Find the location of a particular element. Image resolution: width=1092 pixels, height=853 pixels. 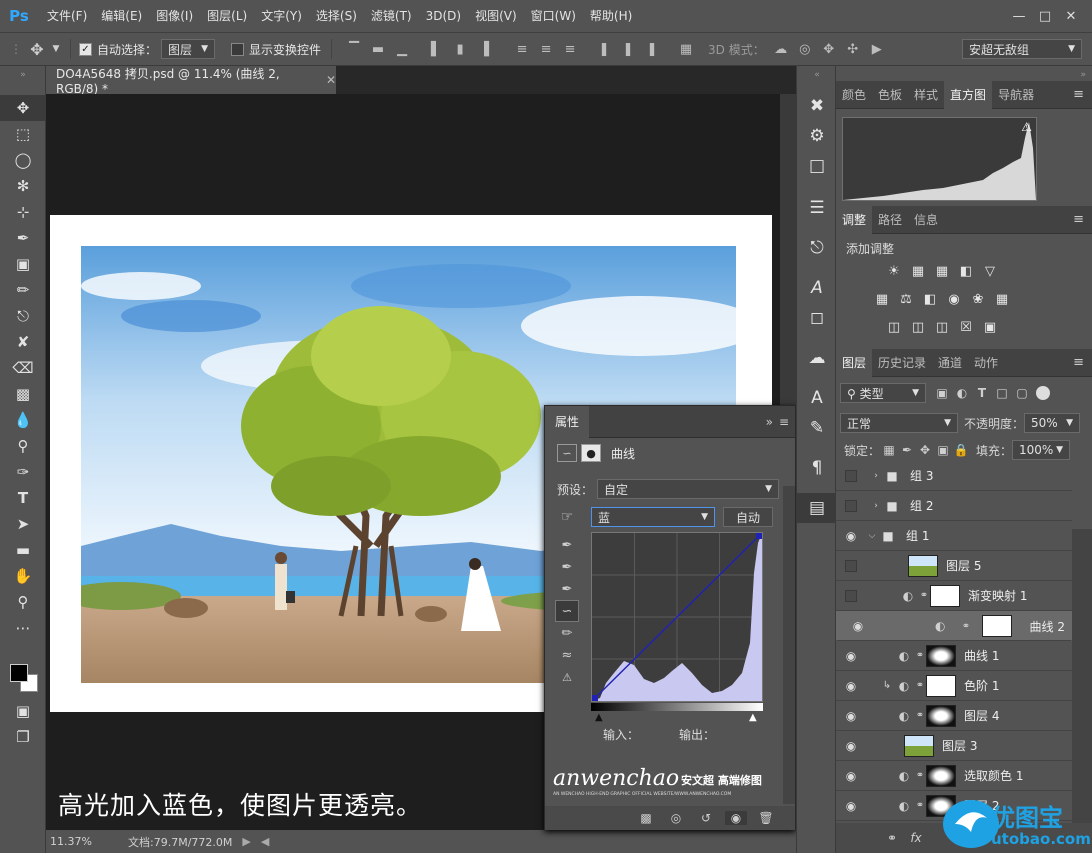

layer-row: ◉ ↳ ◐ ⚭ 色阶 1 is located at coordinates (954, 686).